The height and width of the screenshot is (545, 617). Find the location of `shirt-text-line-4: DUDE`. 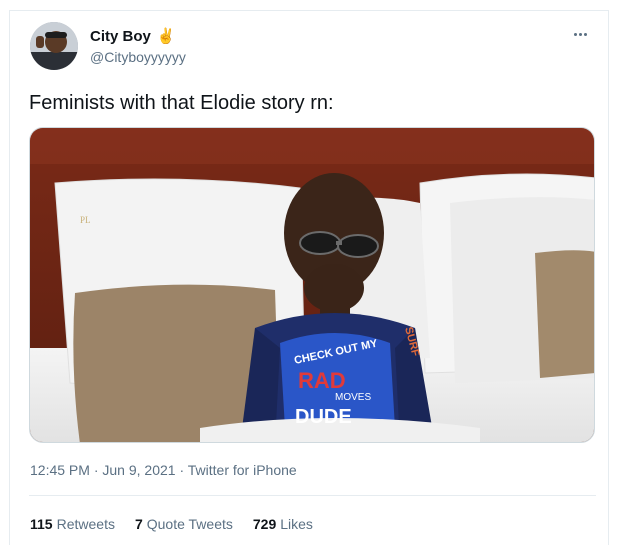

shirt-text-line-4: DUDE is located at coordinates (323, 417).